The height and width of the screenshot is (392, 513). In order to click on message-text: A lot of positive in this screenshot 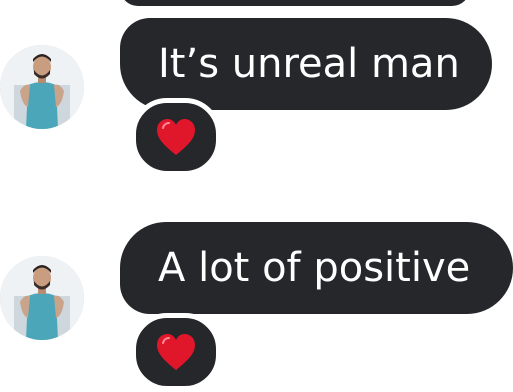, I will do `click(314, 268)`.